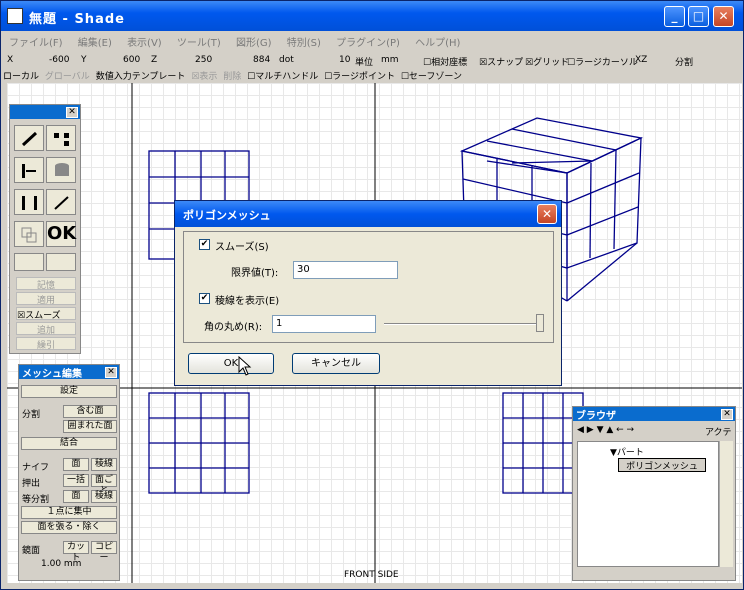 The height and width of the screenshot is (590, 744). I want to click on browser-scrollbar, so click(726, 504).